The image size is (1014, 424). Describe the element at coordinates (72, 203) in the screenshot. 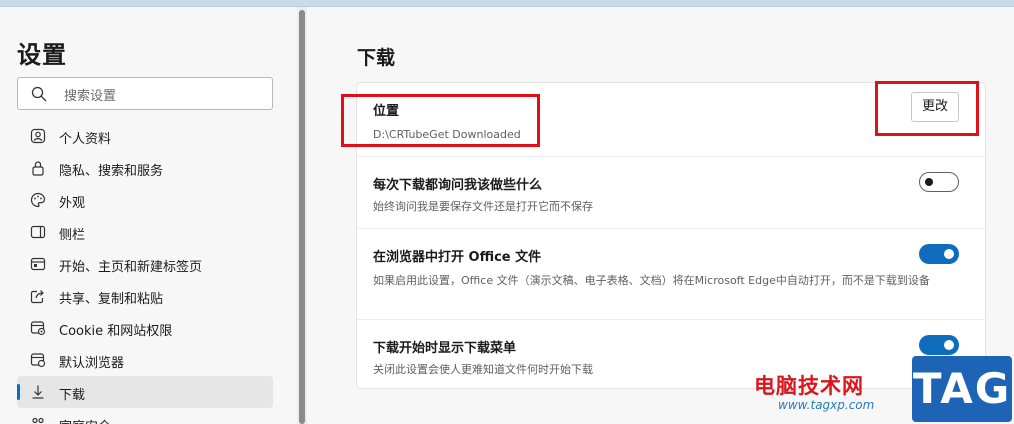

I see `sidebar-item-label: 外观` at that location.